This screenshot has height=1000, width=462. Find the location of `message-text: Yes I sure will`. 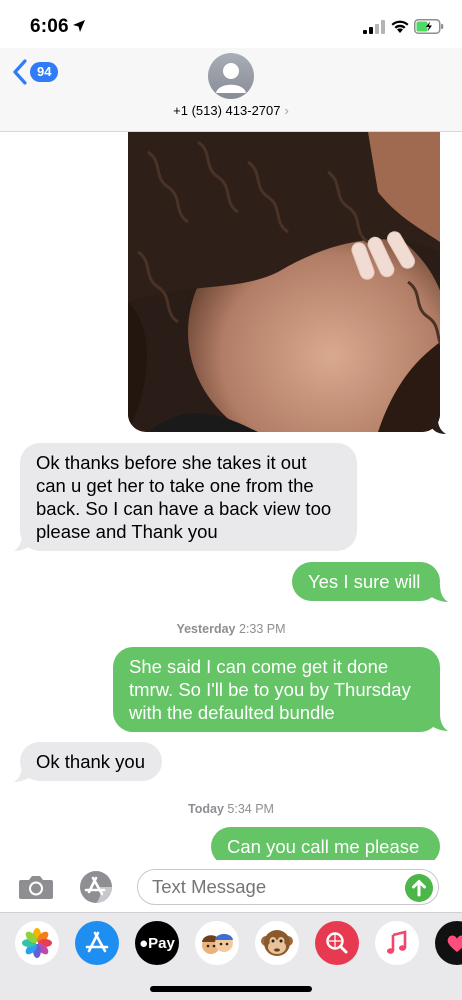

message-text: Yes I sure will is located at coordinates (364, 581).